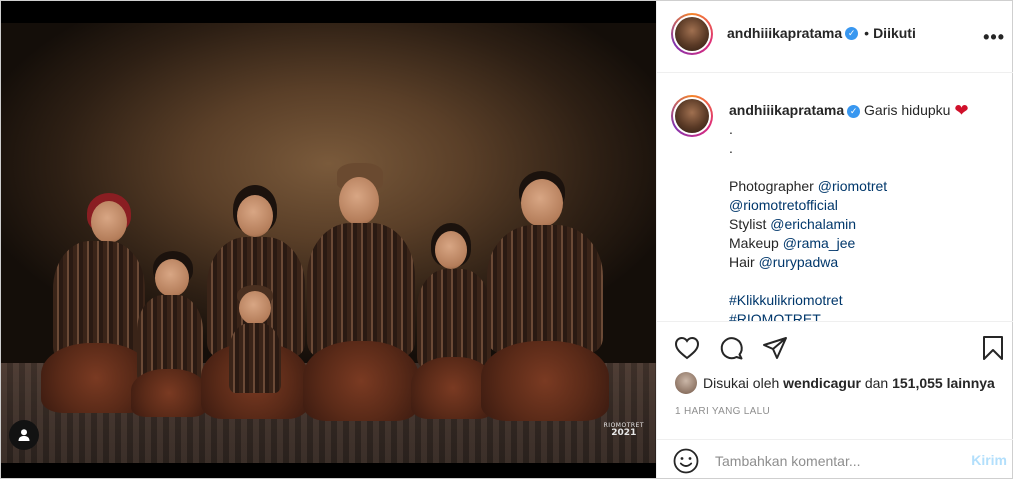  I want to click on emoji-button, so click(686, 461).